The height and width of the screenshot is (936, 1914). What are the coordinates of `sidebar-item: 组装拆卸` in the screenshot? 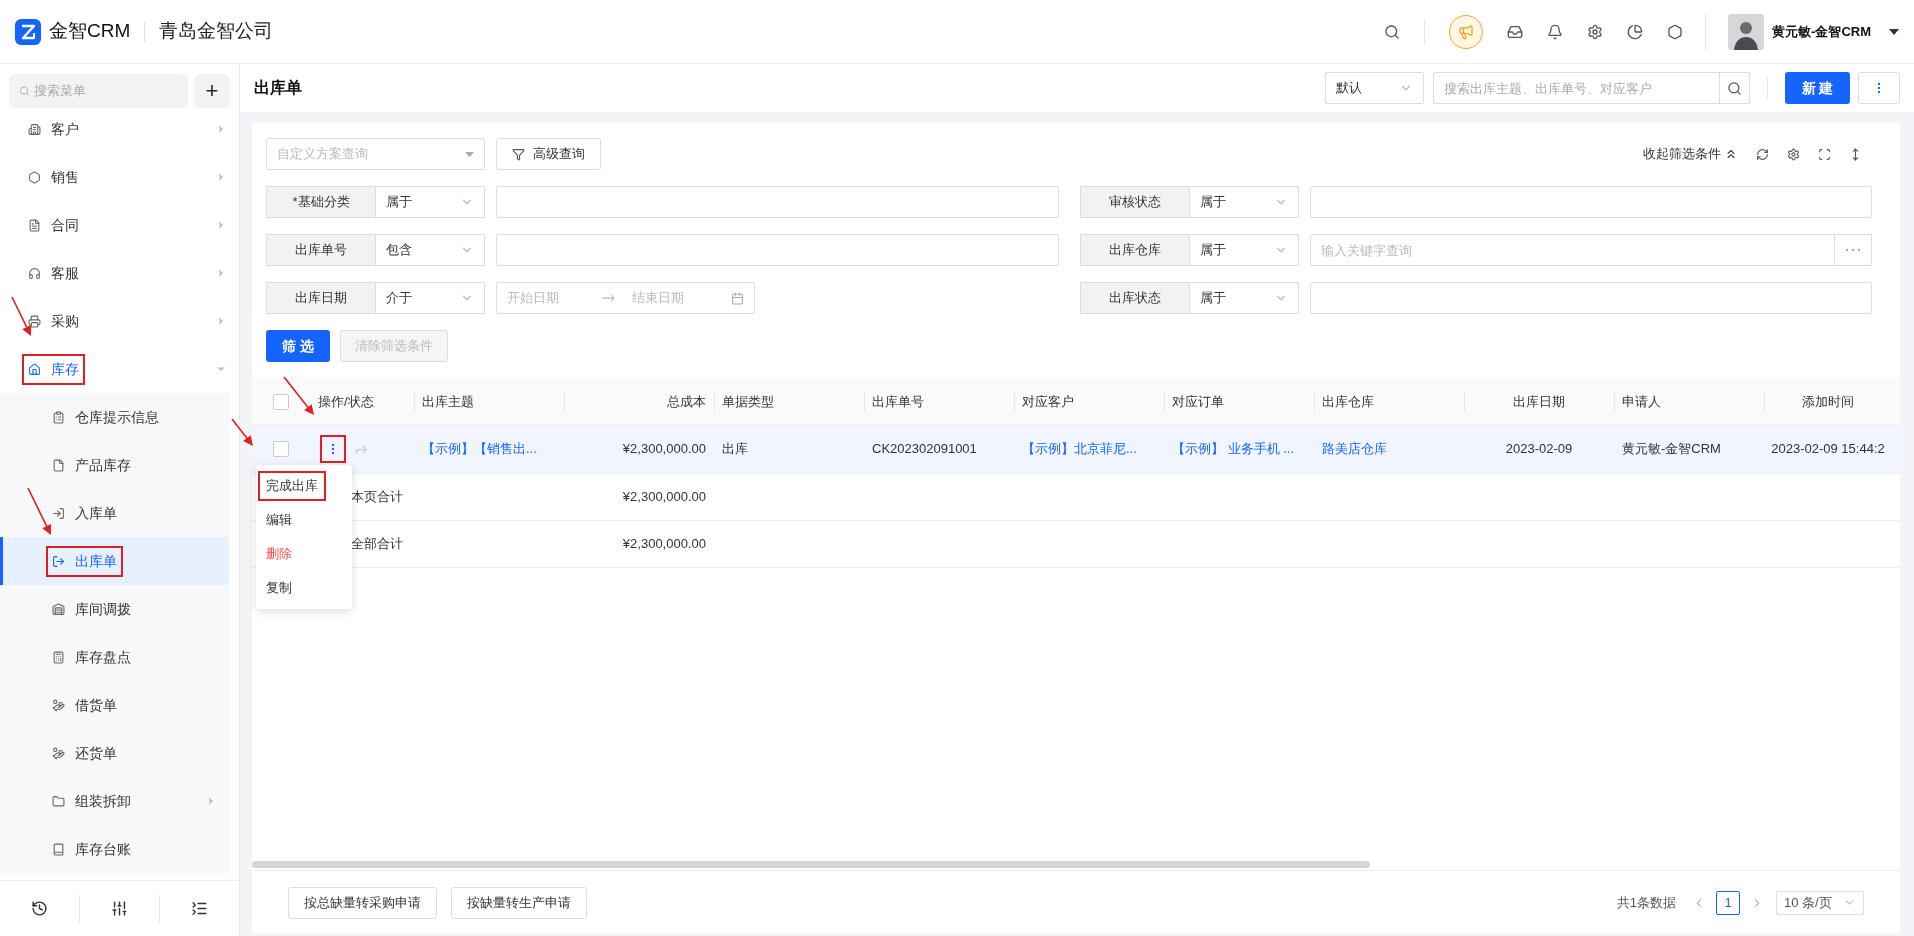 It's located at (91, 801).